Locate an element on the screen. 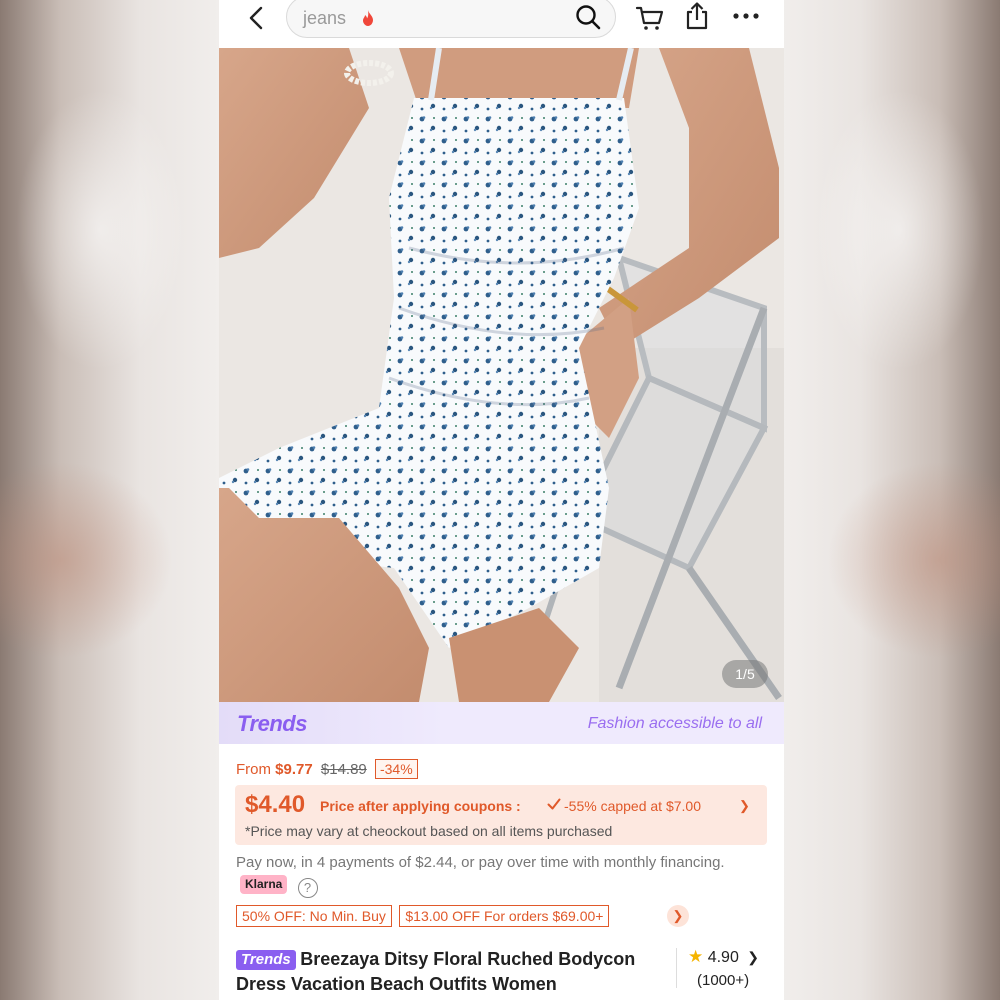 The height and width of the screenshot is (1000, 1000). promo-tag: $13.00 OFF For orders $69.00+ is located at coordinates (504, 916).